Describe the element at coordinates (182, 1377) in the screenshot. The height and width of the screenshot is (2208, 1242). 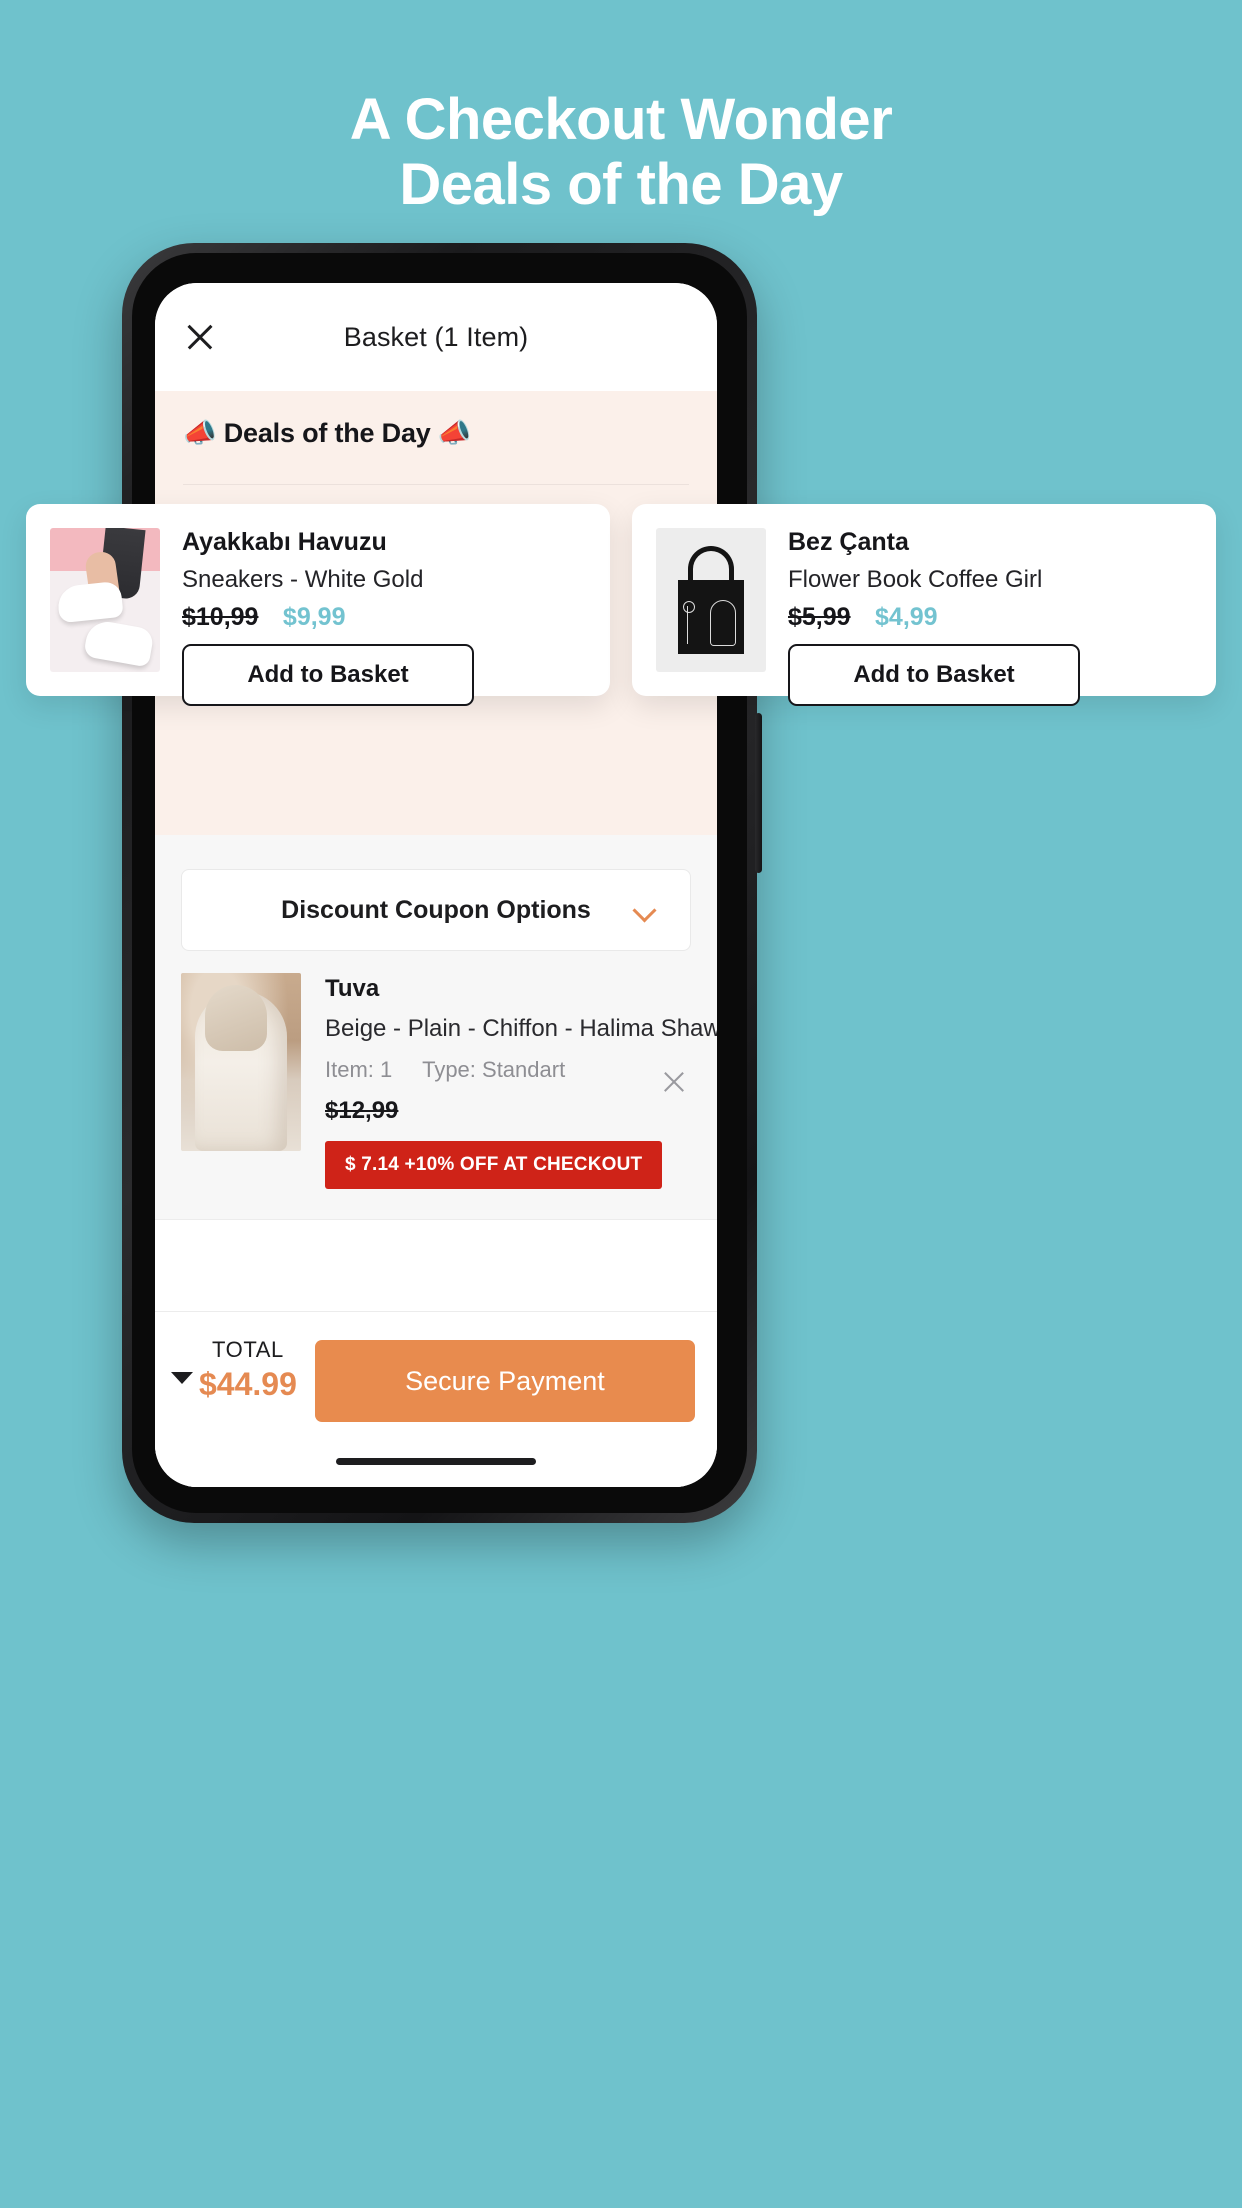
I see `caret-up-icon` at that location.